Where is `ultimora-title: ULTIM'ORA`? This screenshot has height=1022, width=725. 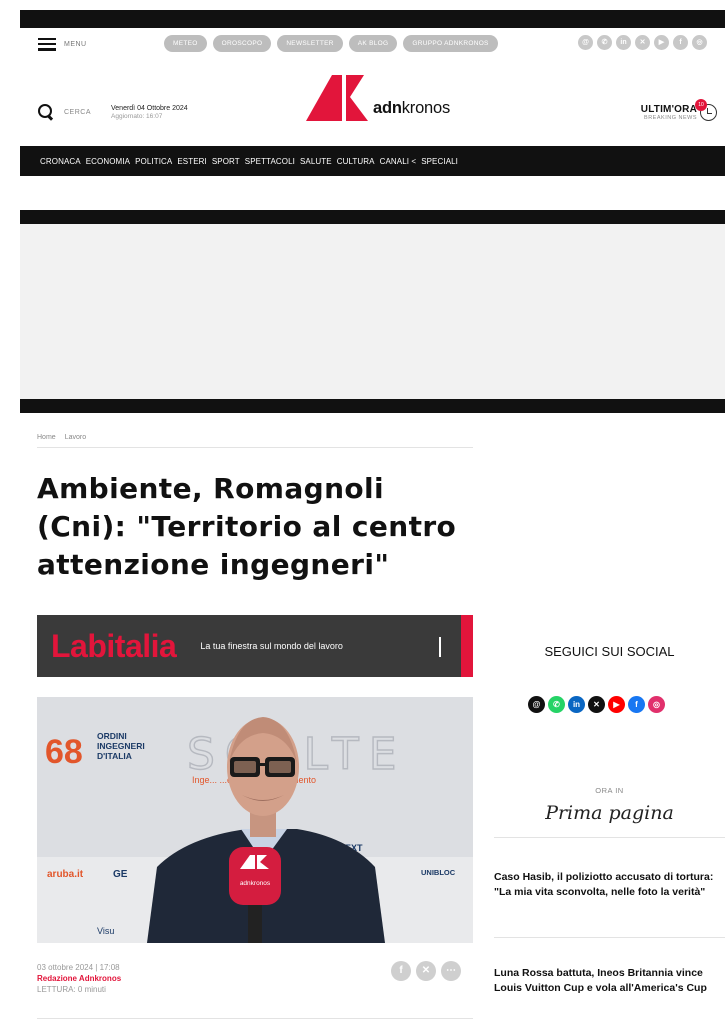
ultimora-title: ULTIM'ORA is located at coordinates (668, 109).